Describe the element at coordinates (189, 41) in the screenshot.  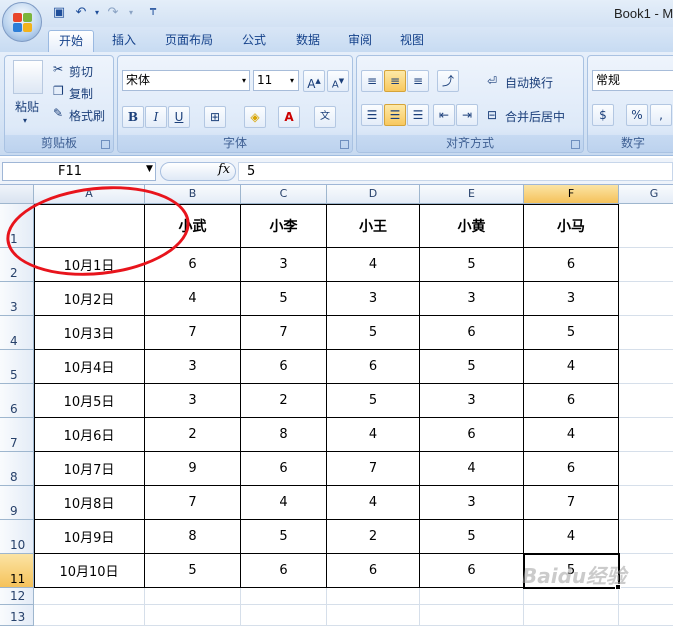
I see `tab-page-layout: 页面布局` at that location.